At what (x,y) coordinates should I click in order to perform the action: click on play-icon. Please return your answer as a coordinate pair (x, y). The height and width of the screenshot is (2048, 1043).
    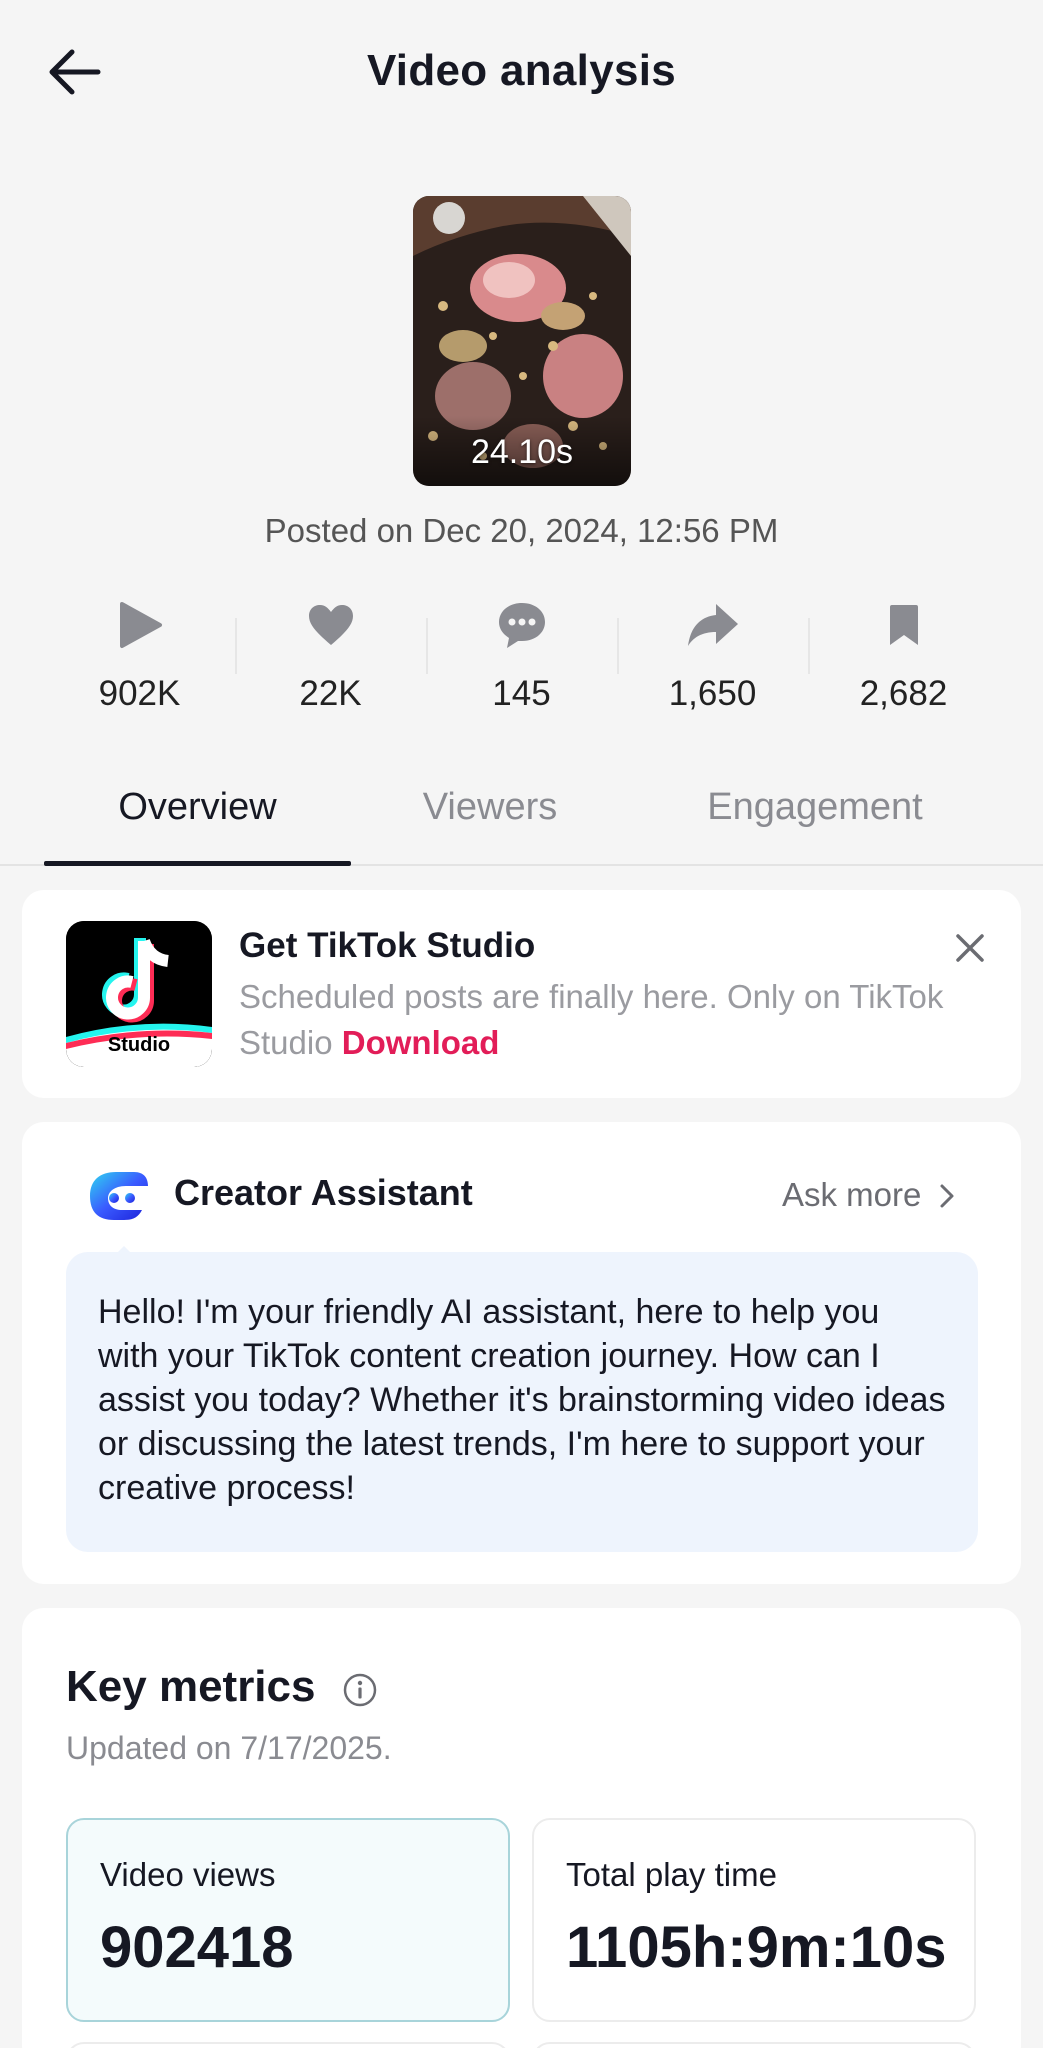
    Looking at the image, I should click on (140, 625).